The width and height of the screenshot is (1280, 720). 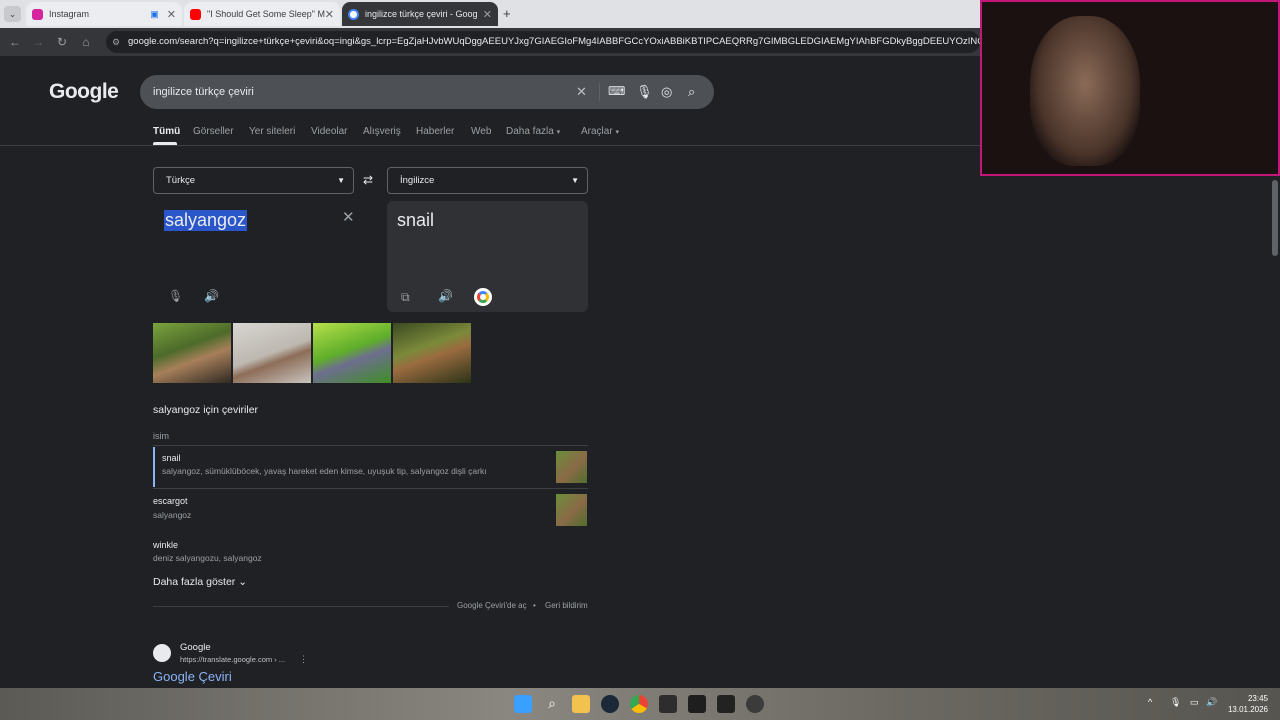 What do you see at coordinates (726, 704) in the screenshot?
I see `capcut-icon` at bounding box center [726, 704].